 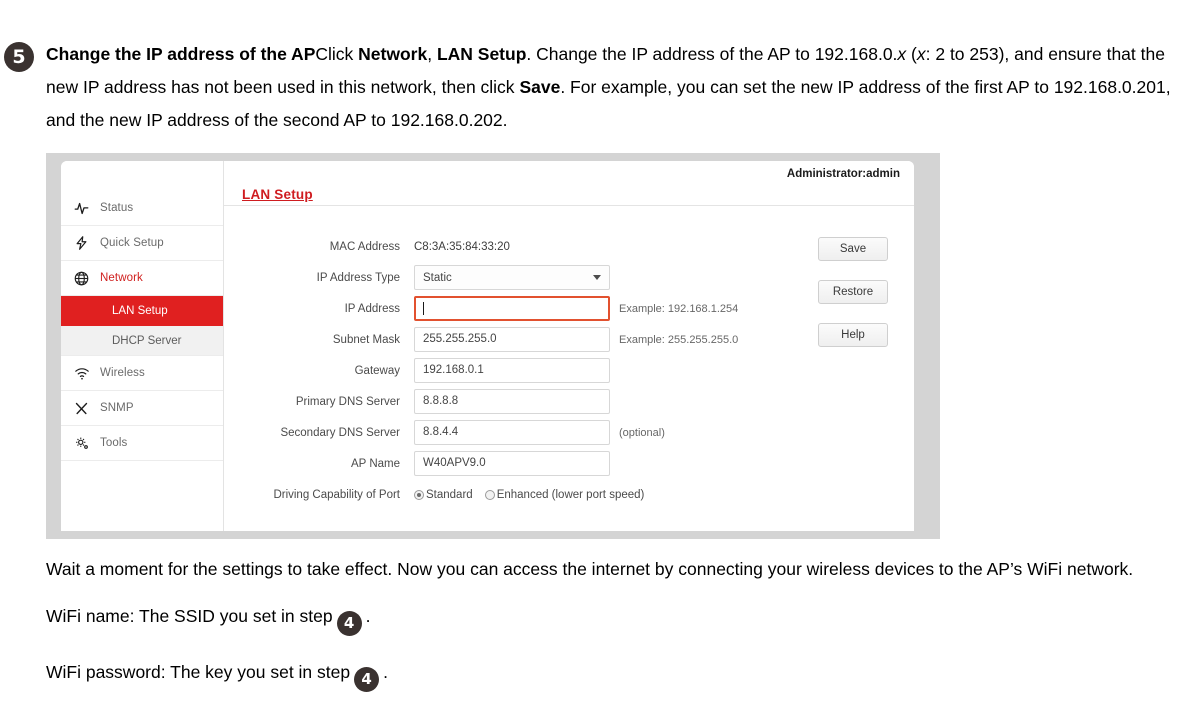 What do you see at coordinates (449, 494) in the screenshot?
I see `radio-standard-label: Standard` at bounding box center [449, 494].